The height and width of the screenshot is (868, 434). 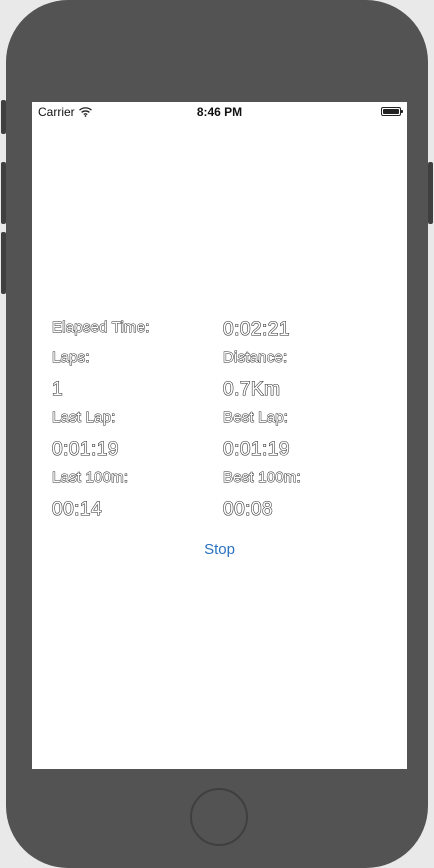 I want to click on battery-level, so click(x=391, y=111).